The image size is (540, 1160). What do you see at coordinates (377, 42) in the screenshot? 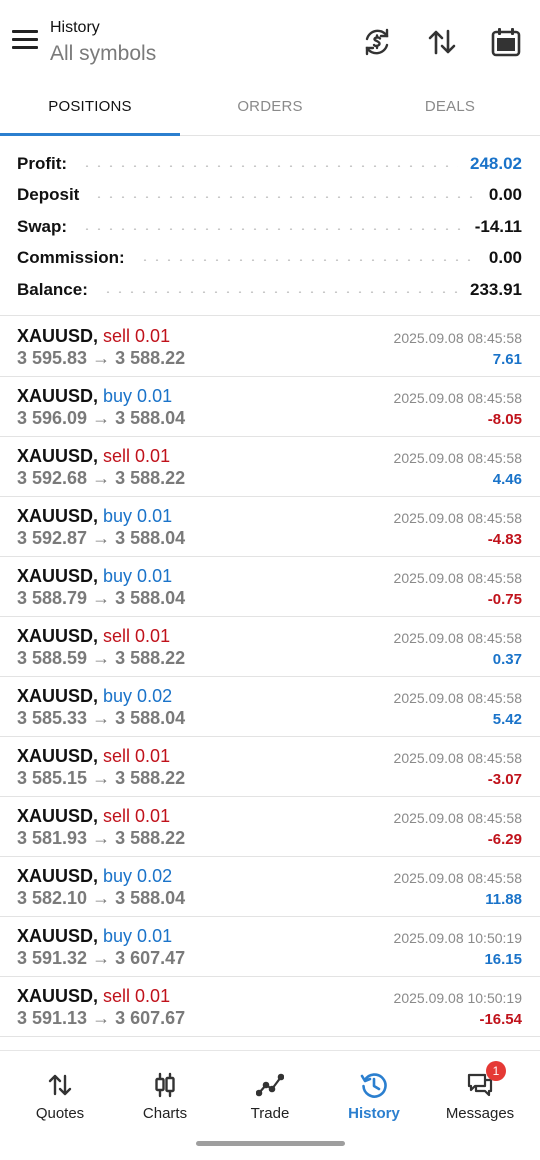
I see `currency-exchange-icon` at bounding box center [377, 42].